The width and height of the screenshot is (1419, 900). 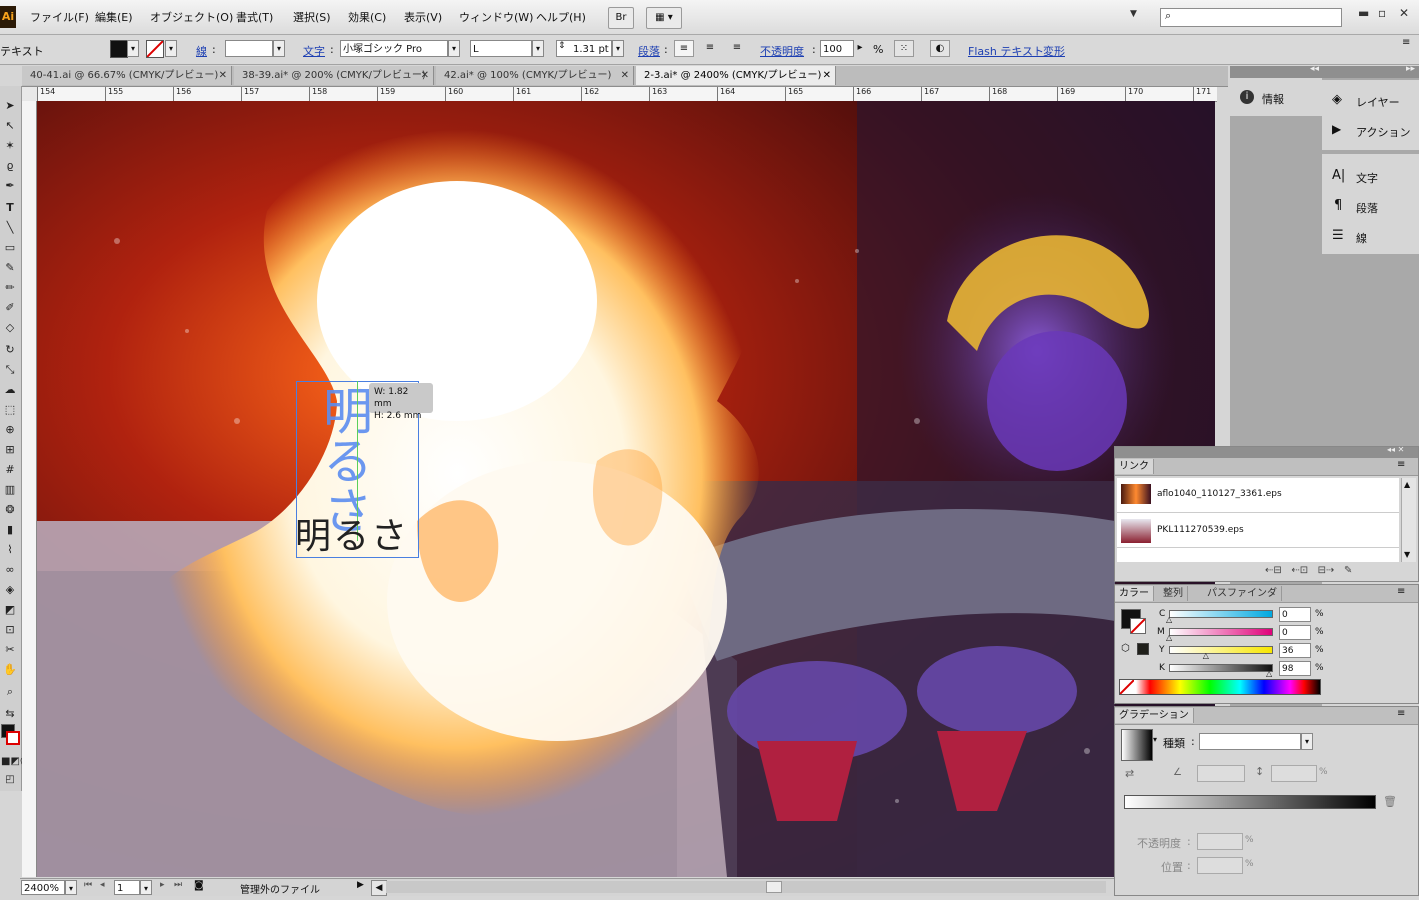 What do you see at coordinates (1219, 617) in the screenshot?
I see `channel-c-slider: △` at bounding box center [1219, 617].